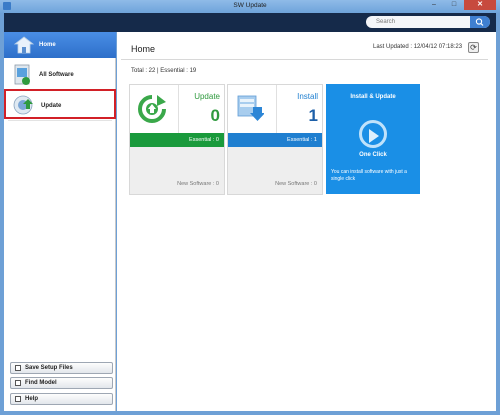 This screenshot has height=415, width=500. I want to click on install-essential-label: Essential : 1, so click(302, 140).